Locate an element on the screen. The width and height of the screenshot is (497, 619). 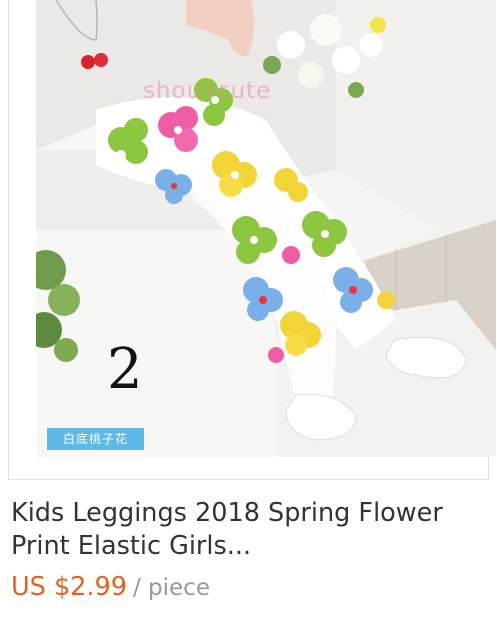
variant-number-label: 2 is located at coordinates (125, 369).